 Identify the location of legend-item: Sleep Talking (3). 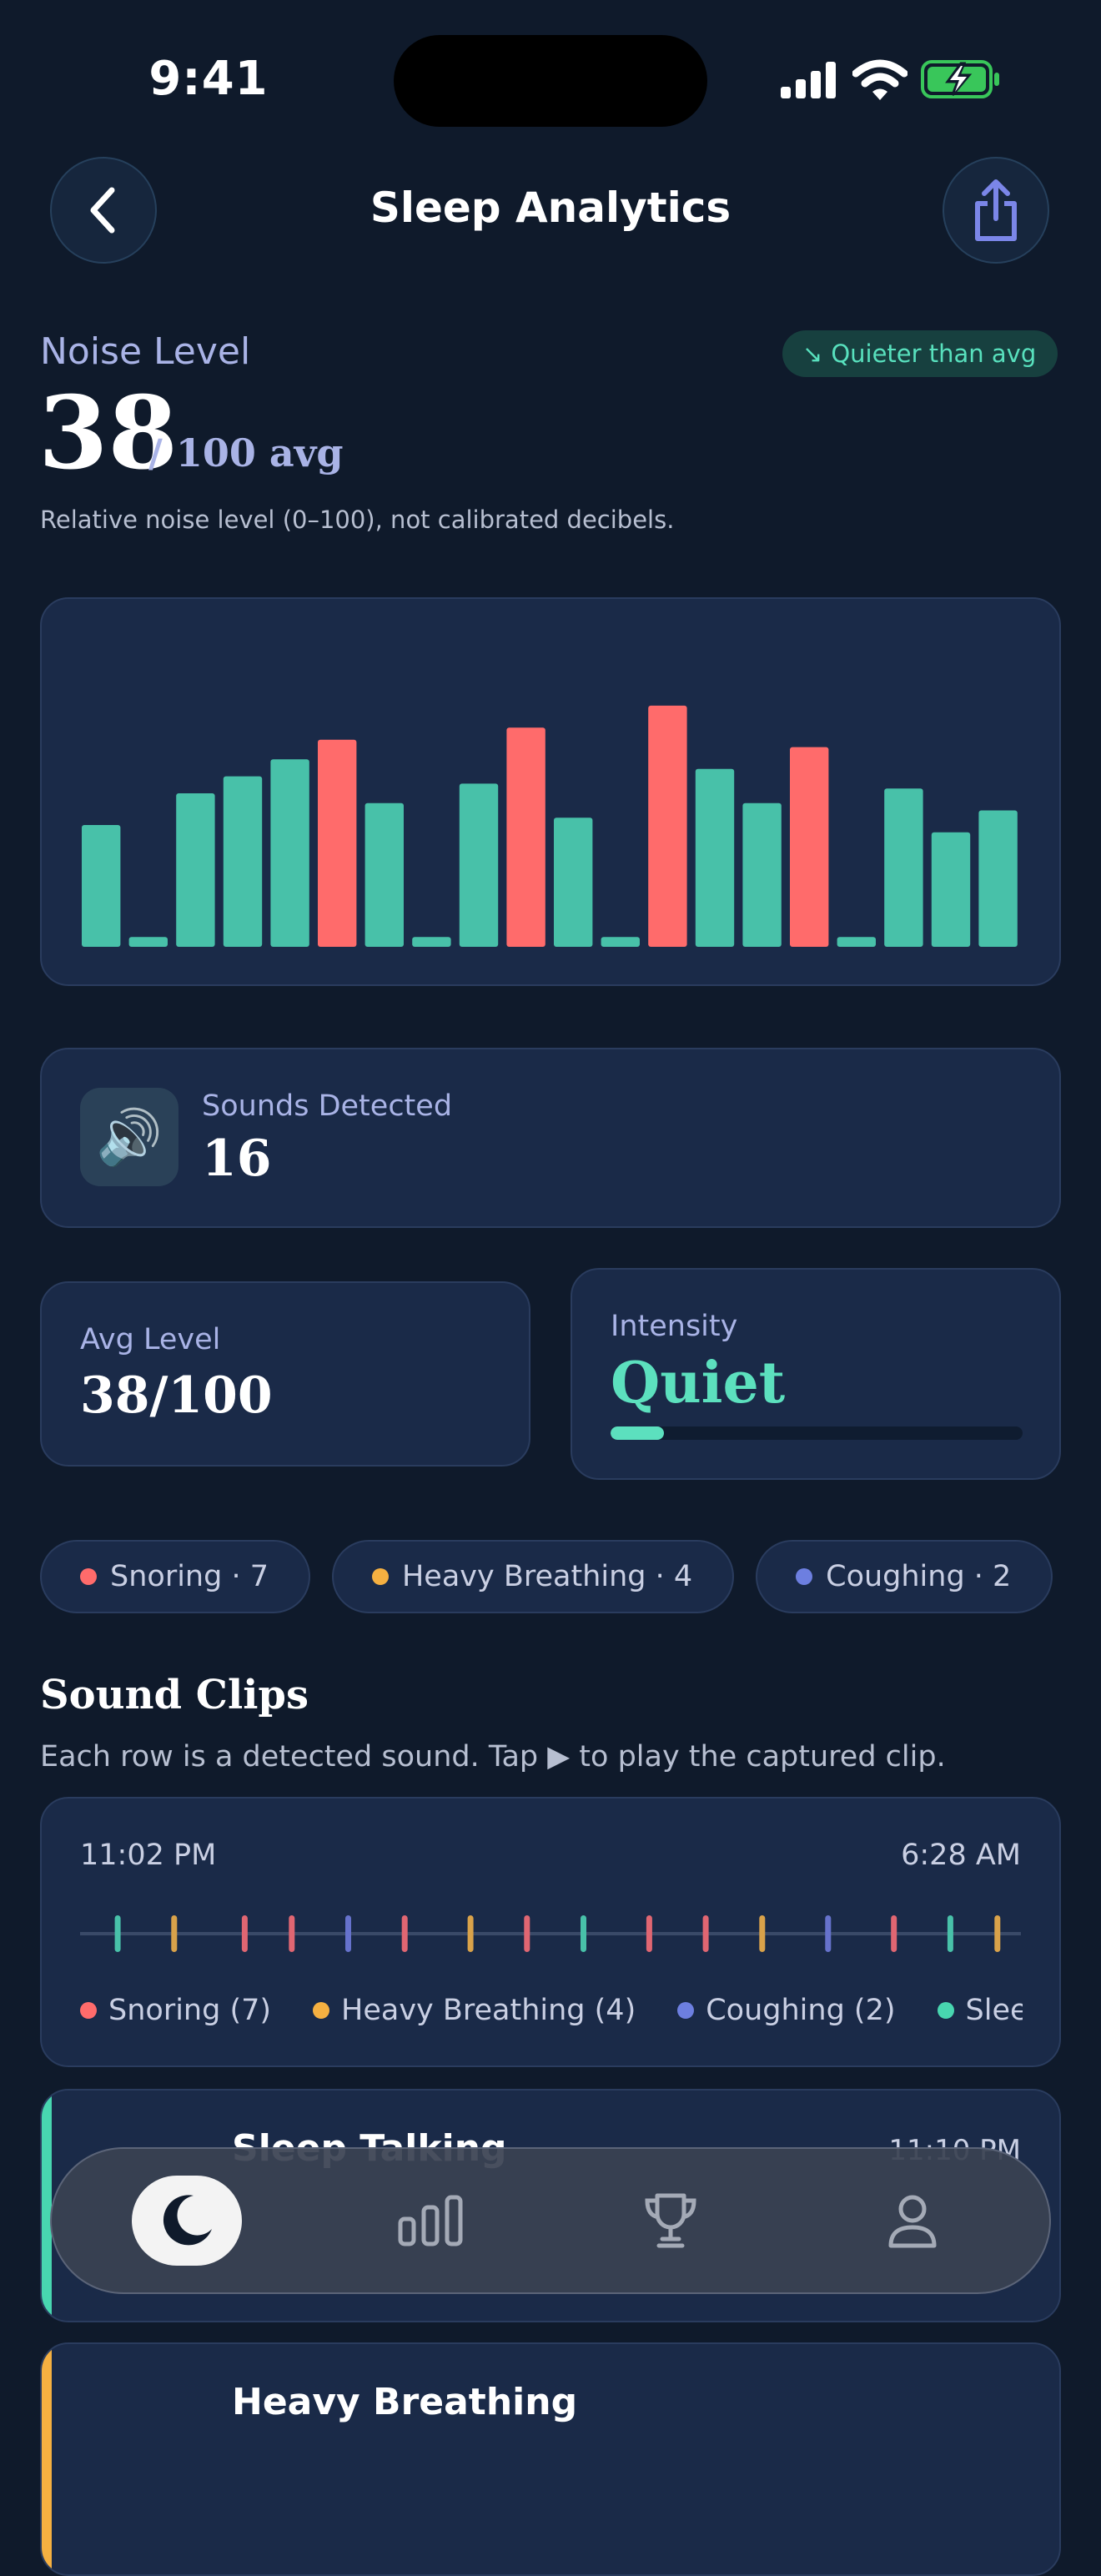
(980, 2010).